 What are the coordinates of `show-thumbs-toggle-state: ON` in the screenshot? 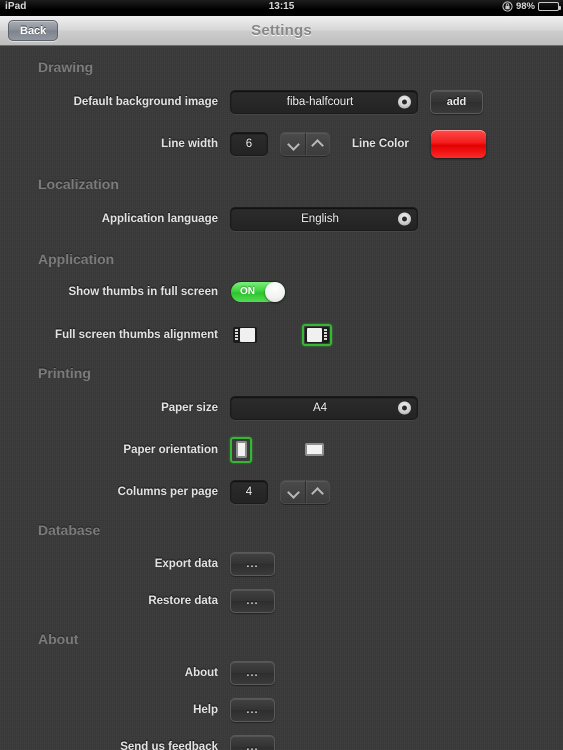 It's located at (247, 291).